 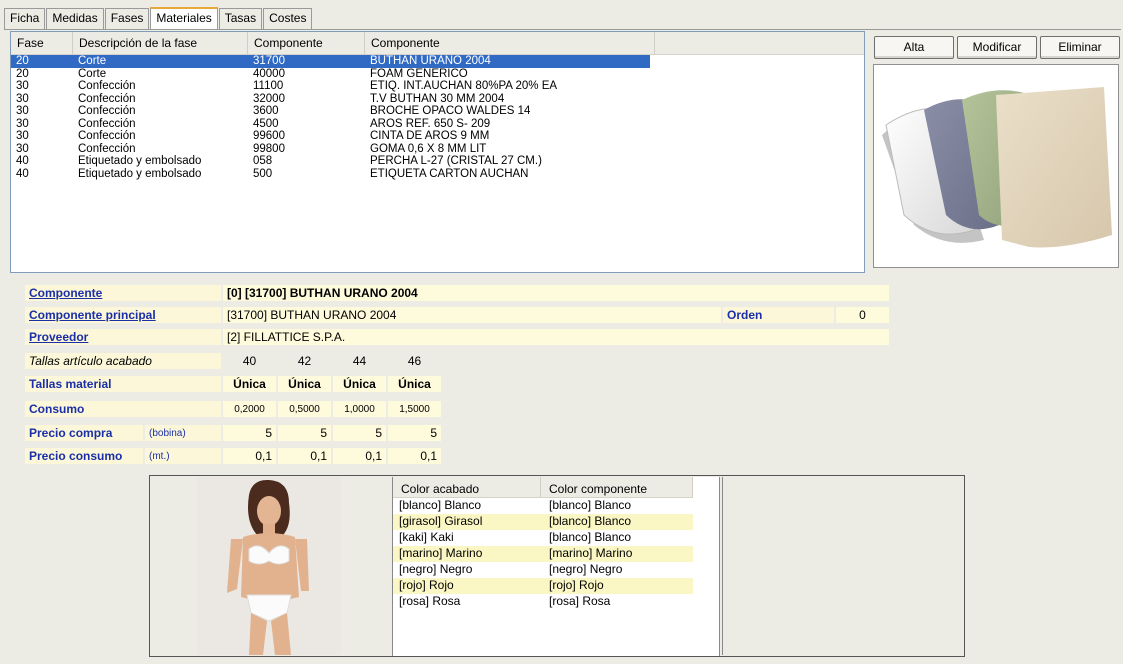 I want to click on col-header-componente-nombre: Componente, so click(x=510, y=43).